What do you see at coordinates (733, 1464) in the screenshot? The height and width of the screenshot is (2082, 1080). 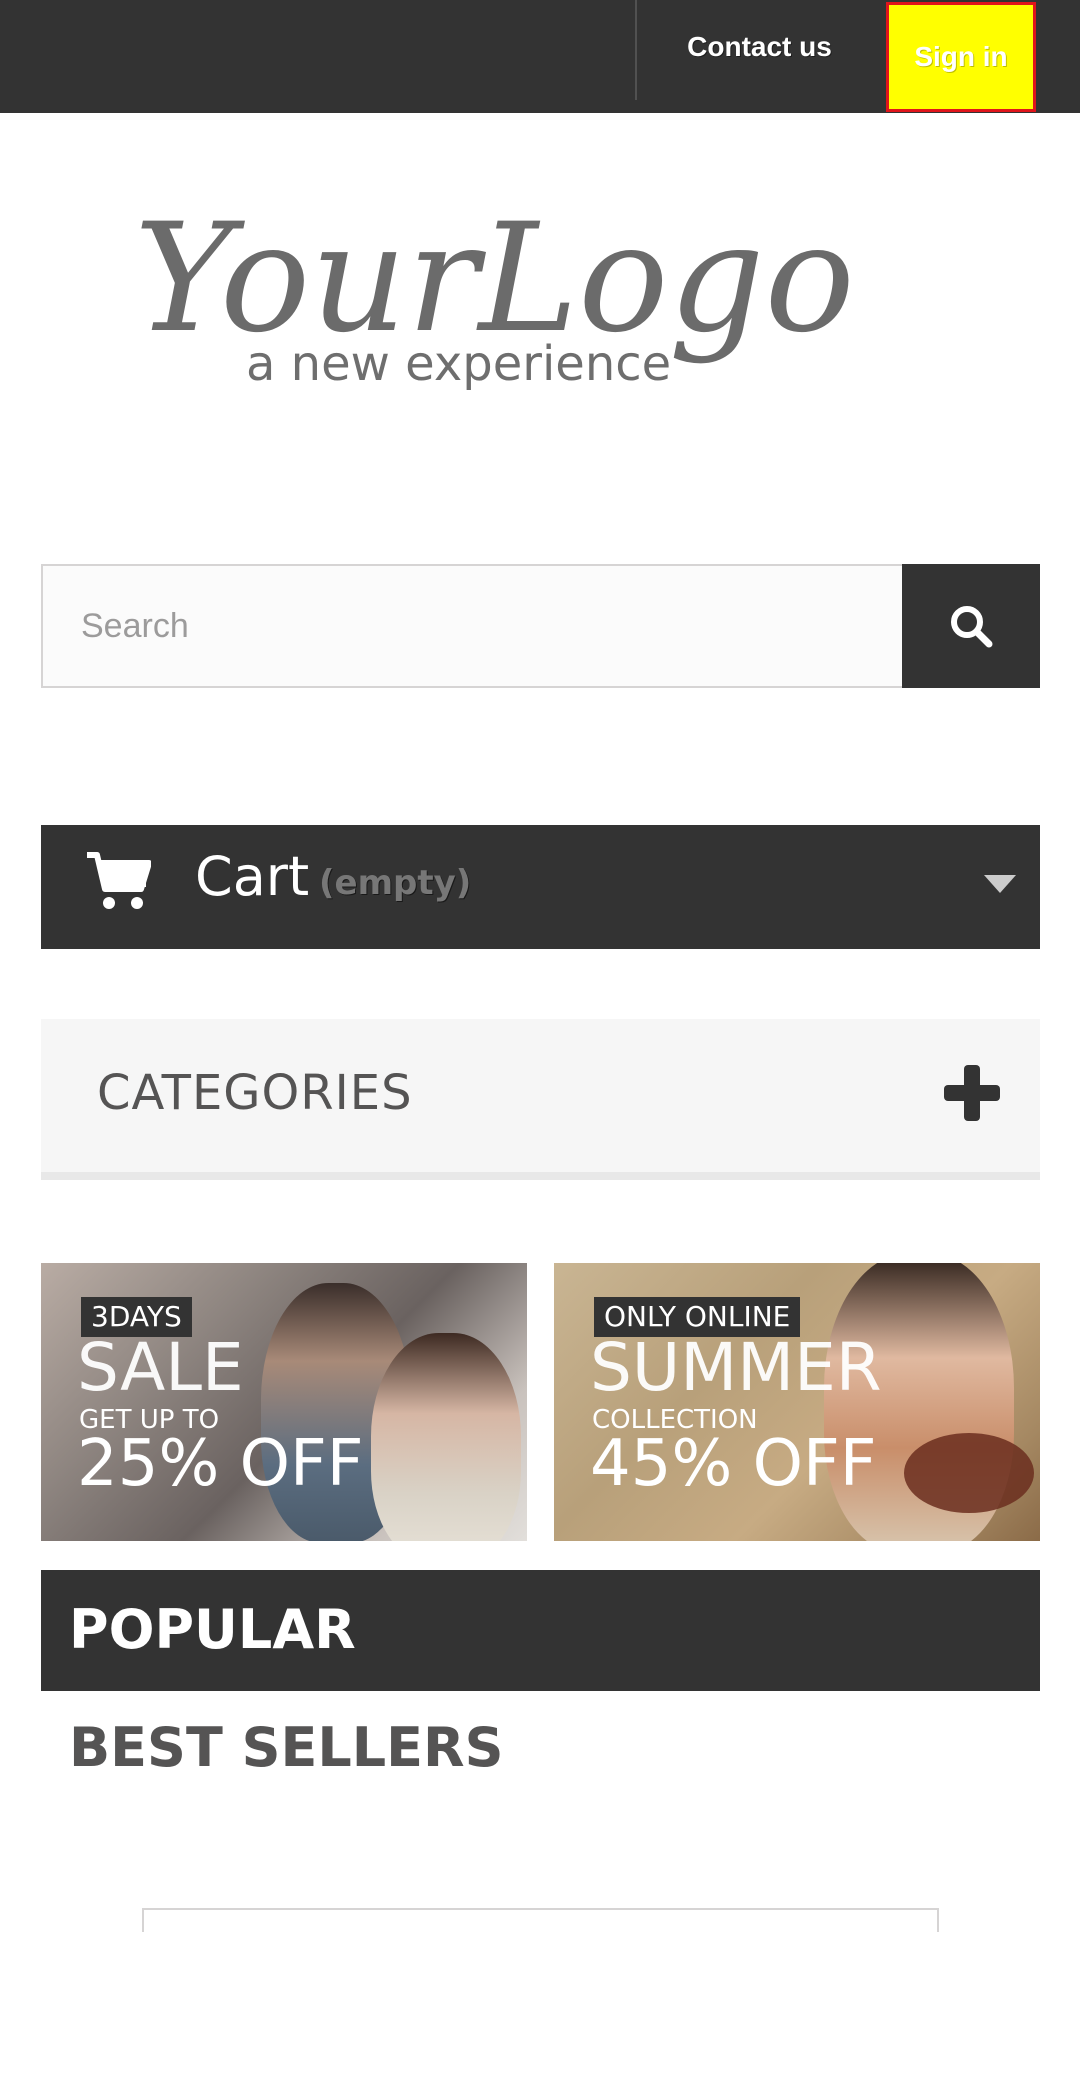 I see `banner-offer: 45% OFF` at bounding box center [733, 1464].